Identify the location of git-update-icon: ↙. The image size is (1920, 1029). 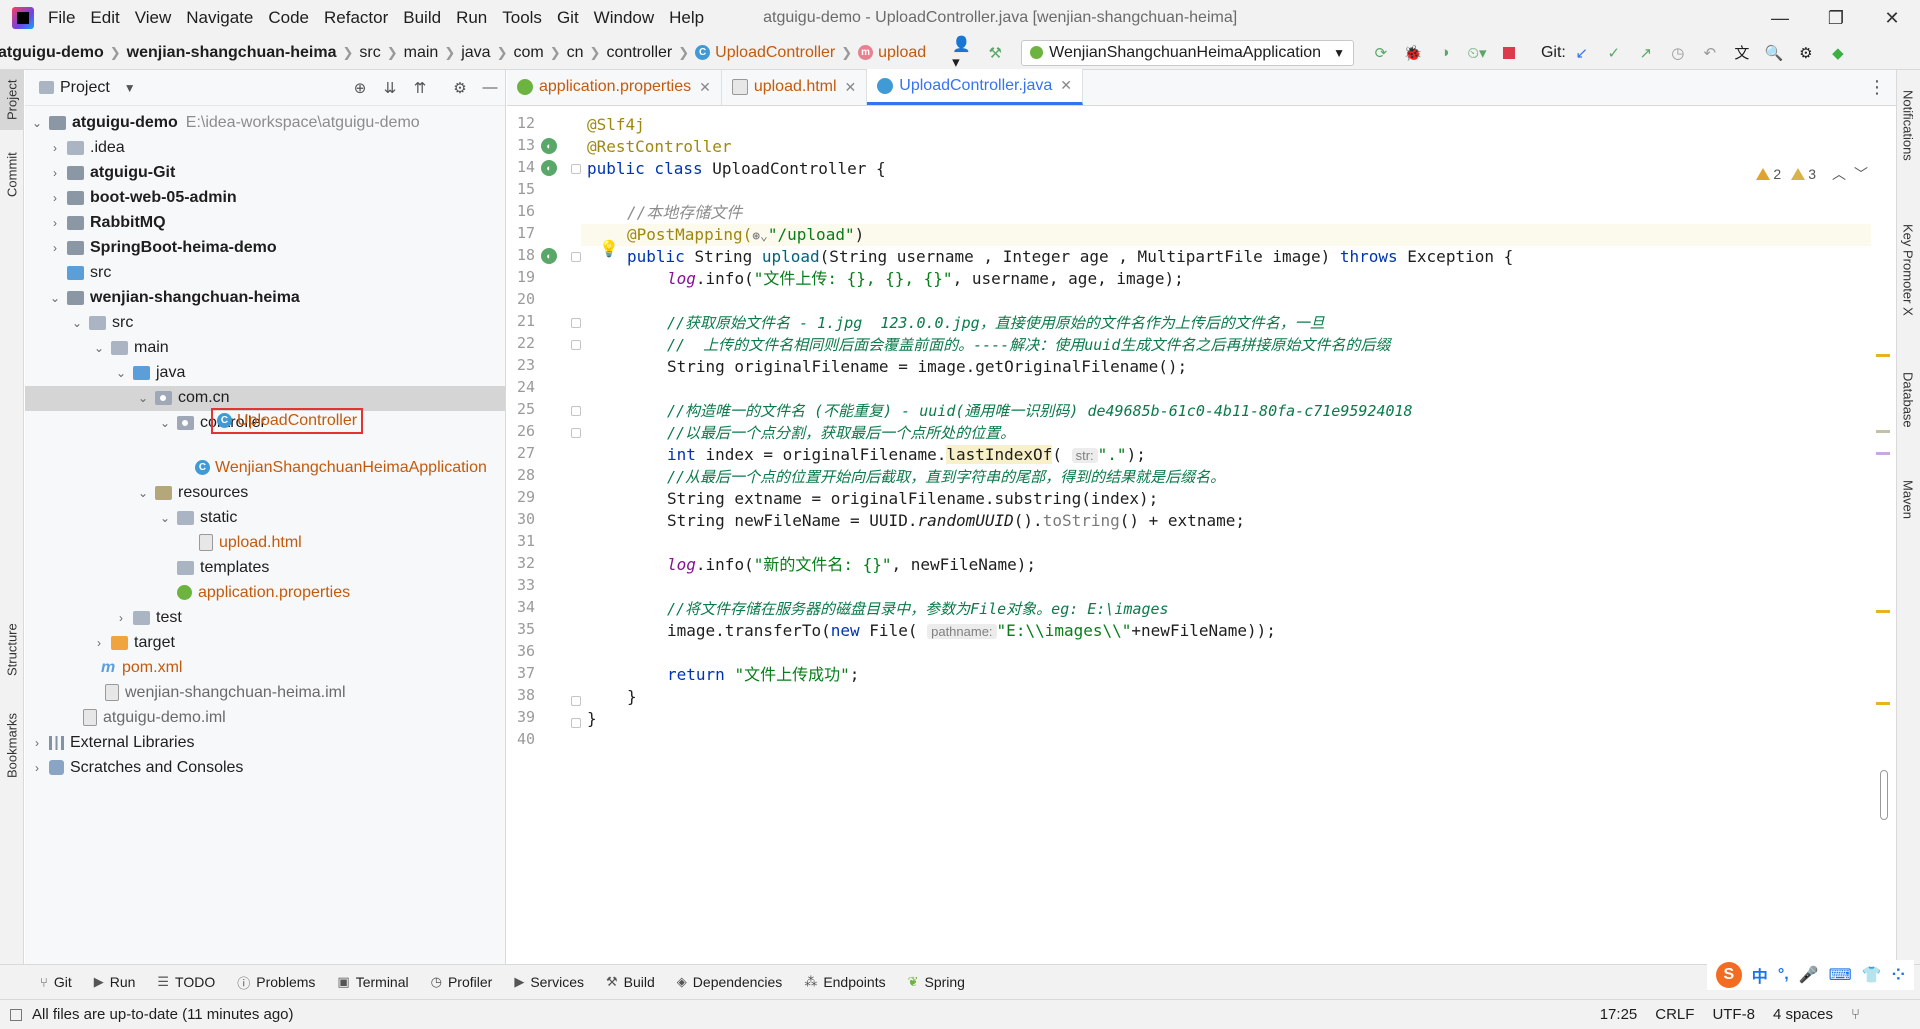
(1582, 53).